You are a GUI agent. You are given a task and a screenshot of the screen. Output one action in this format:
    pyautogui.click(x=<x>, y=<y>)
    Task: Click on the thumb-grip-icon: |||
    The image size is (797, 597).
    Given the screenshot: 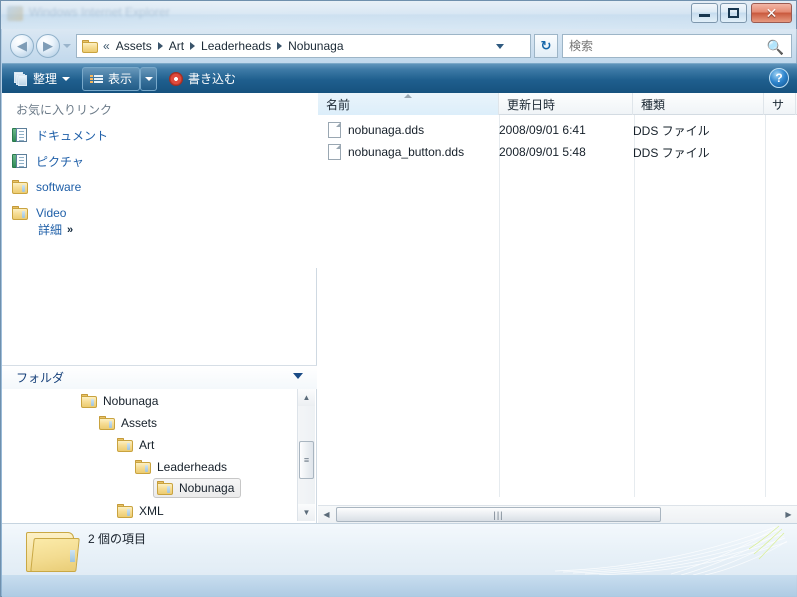 What is the action you would take?
    pyautogui.click(x=498, y=514)
    